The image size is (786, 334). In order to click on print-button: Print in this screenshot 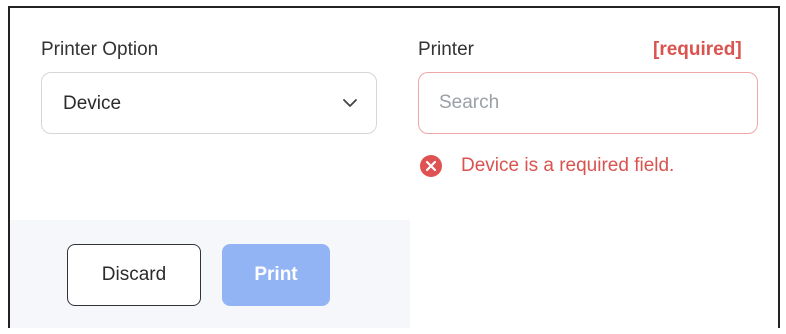, I will do `click(276, 275)`.